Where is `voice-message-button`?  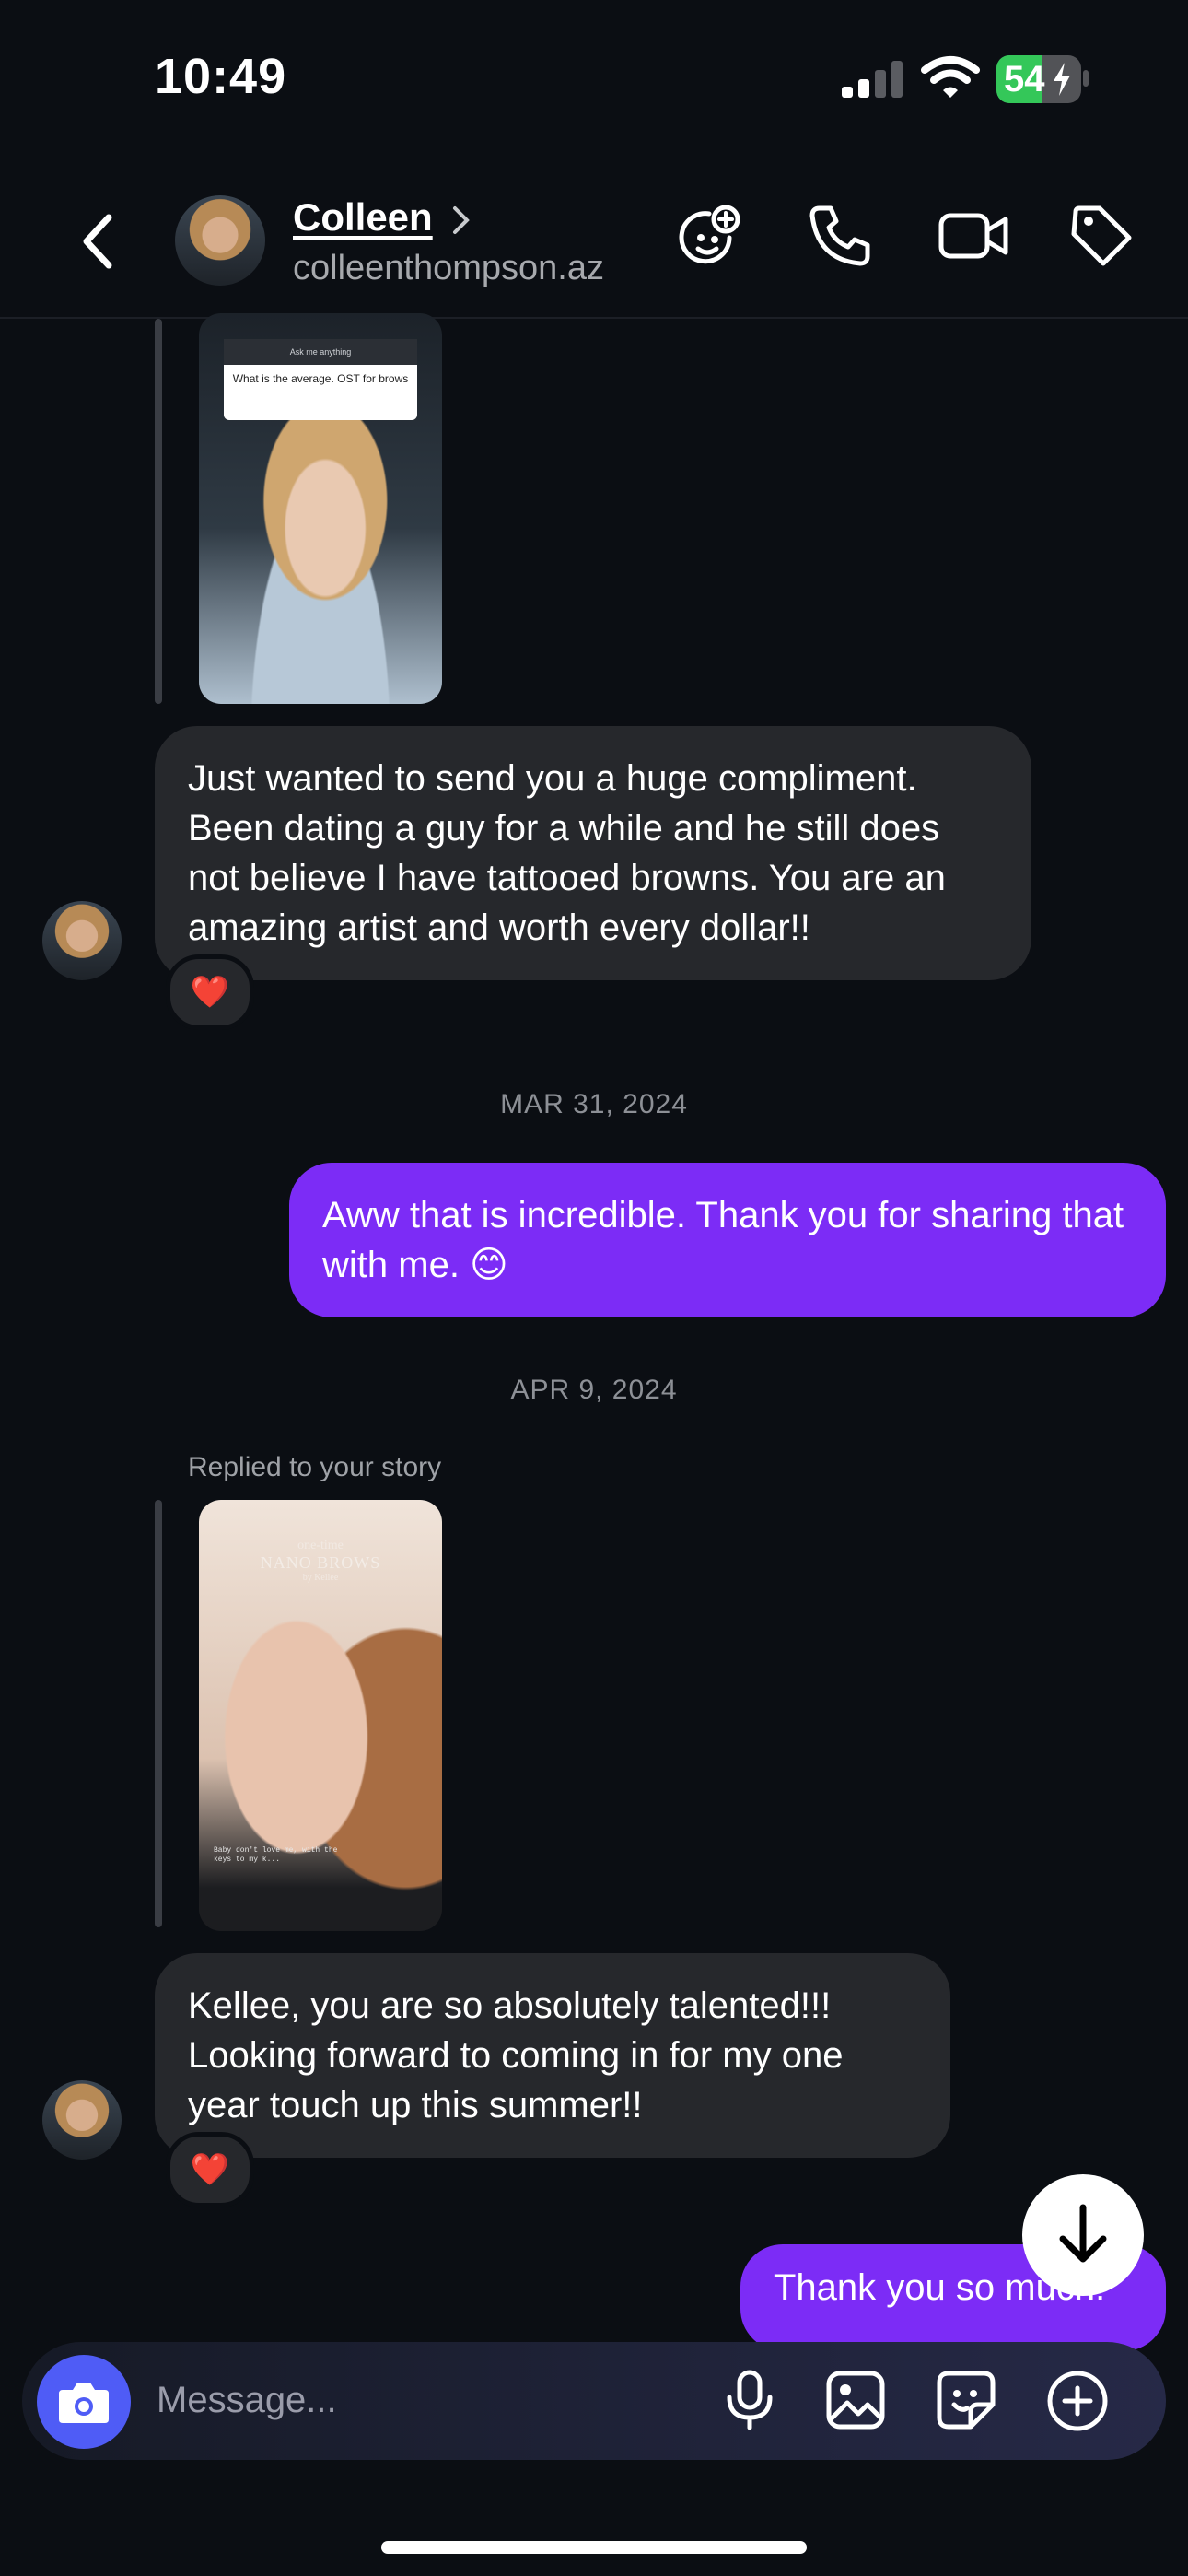
voice-message-button is located at coordinates (749, 2400).